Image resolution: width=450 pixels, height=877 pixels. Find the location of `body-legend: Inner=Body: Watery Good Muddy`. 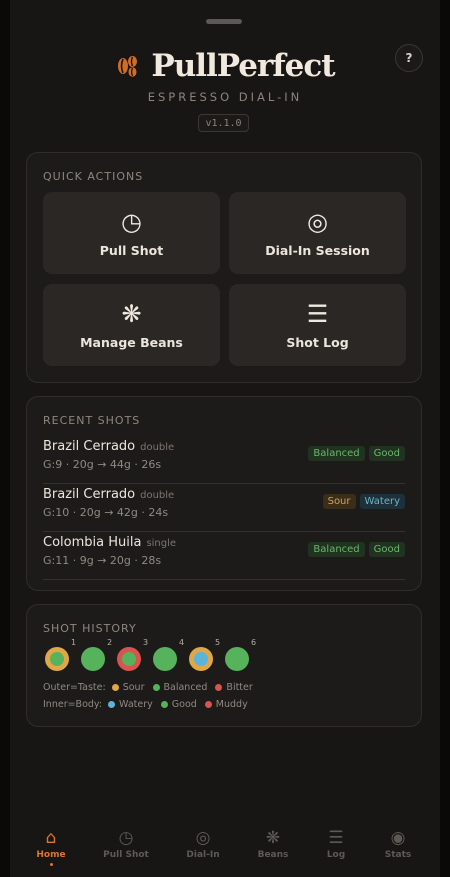

body-legend: Inner=Body: Watery Good Muddy is located at coordinates (149, 704).